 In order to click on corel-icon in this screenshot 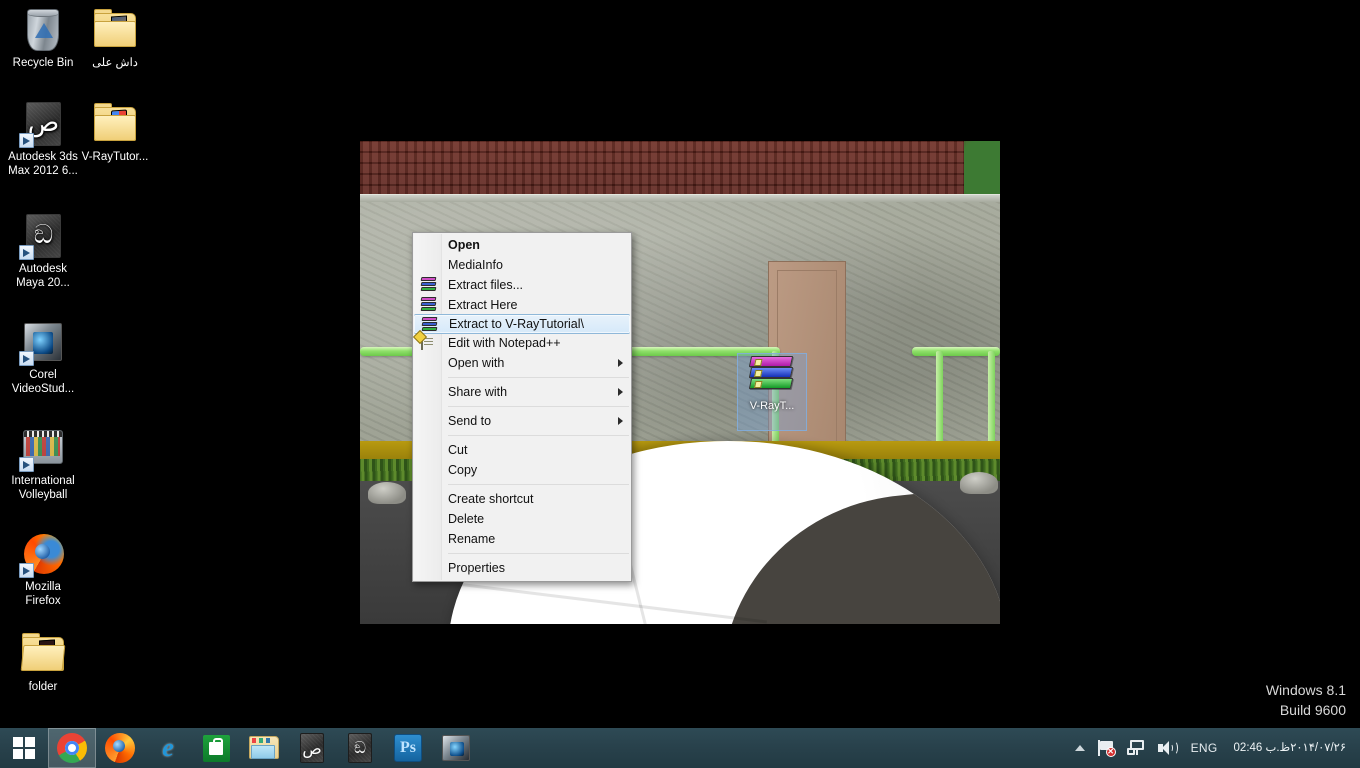, I will do `click(456, 748)`.